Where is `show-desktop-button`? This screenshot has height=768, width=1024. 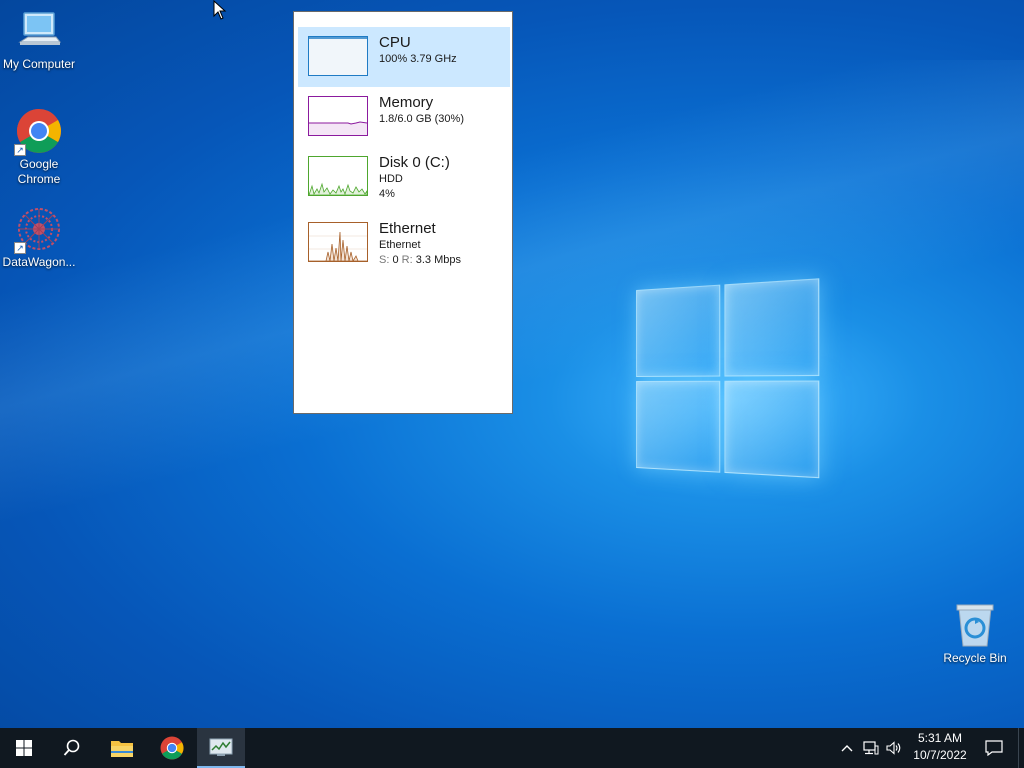
show-desktop-button is located at coordinates (1021, 748).